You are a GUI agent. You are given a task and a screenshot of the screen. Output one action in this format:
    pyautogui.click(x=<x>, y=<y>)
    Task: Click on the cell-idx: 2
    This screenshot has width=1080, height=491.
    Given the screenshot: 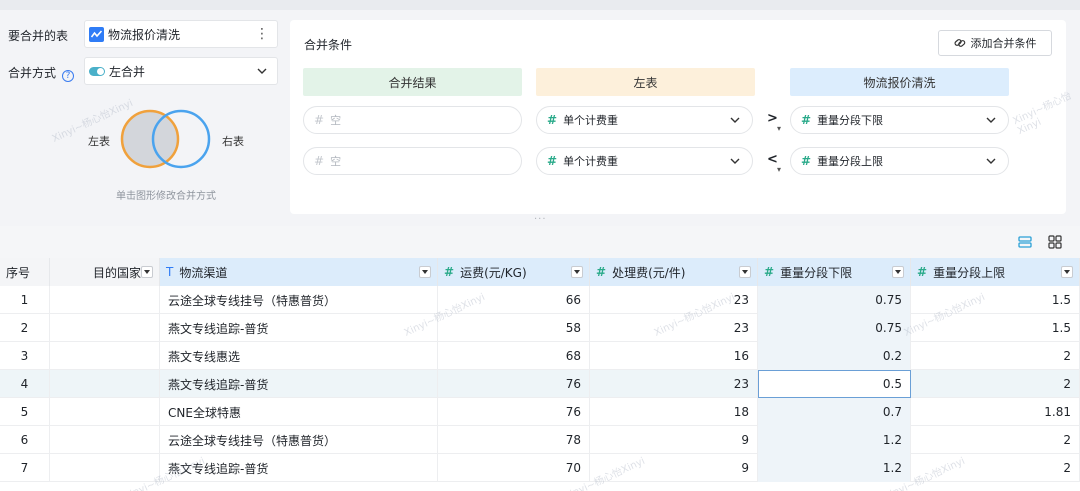 What is the action you would take?
    pyautogui.click(x=25, y=328)
    